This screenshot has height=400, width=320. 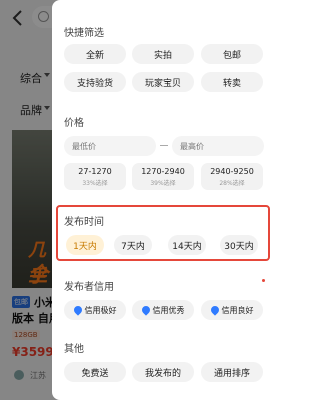 I want to click on publish-time-title: 发布时间, so click(x=84, y=222).